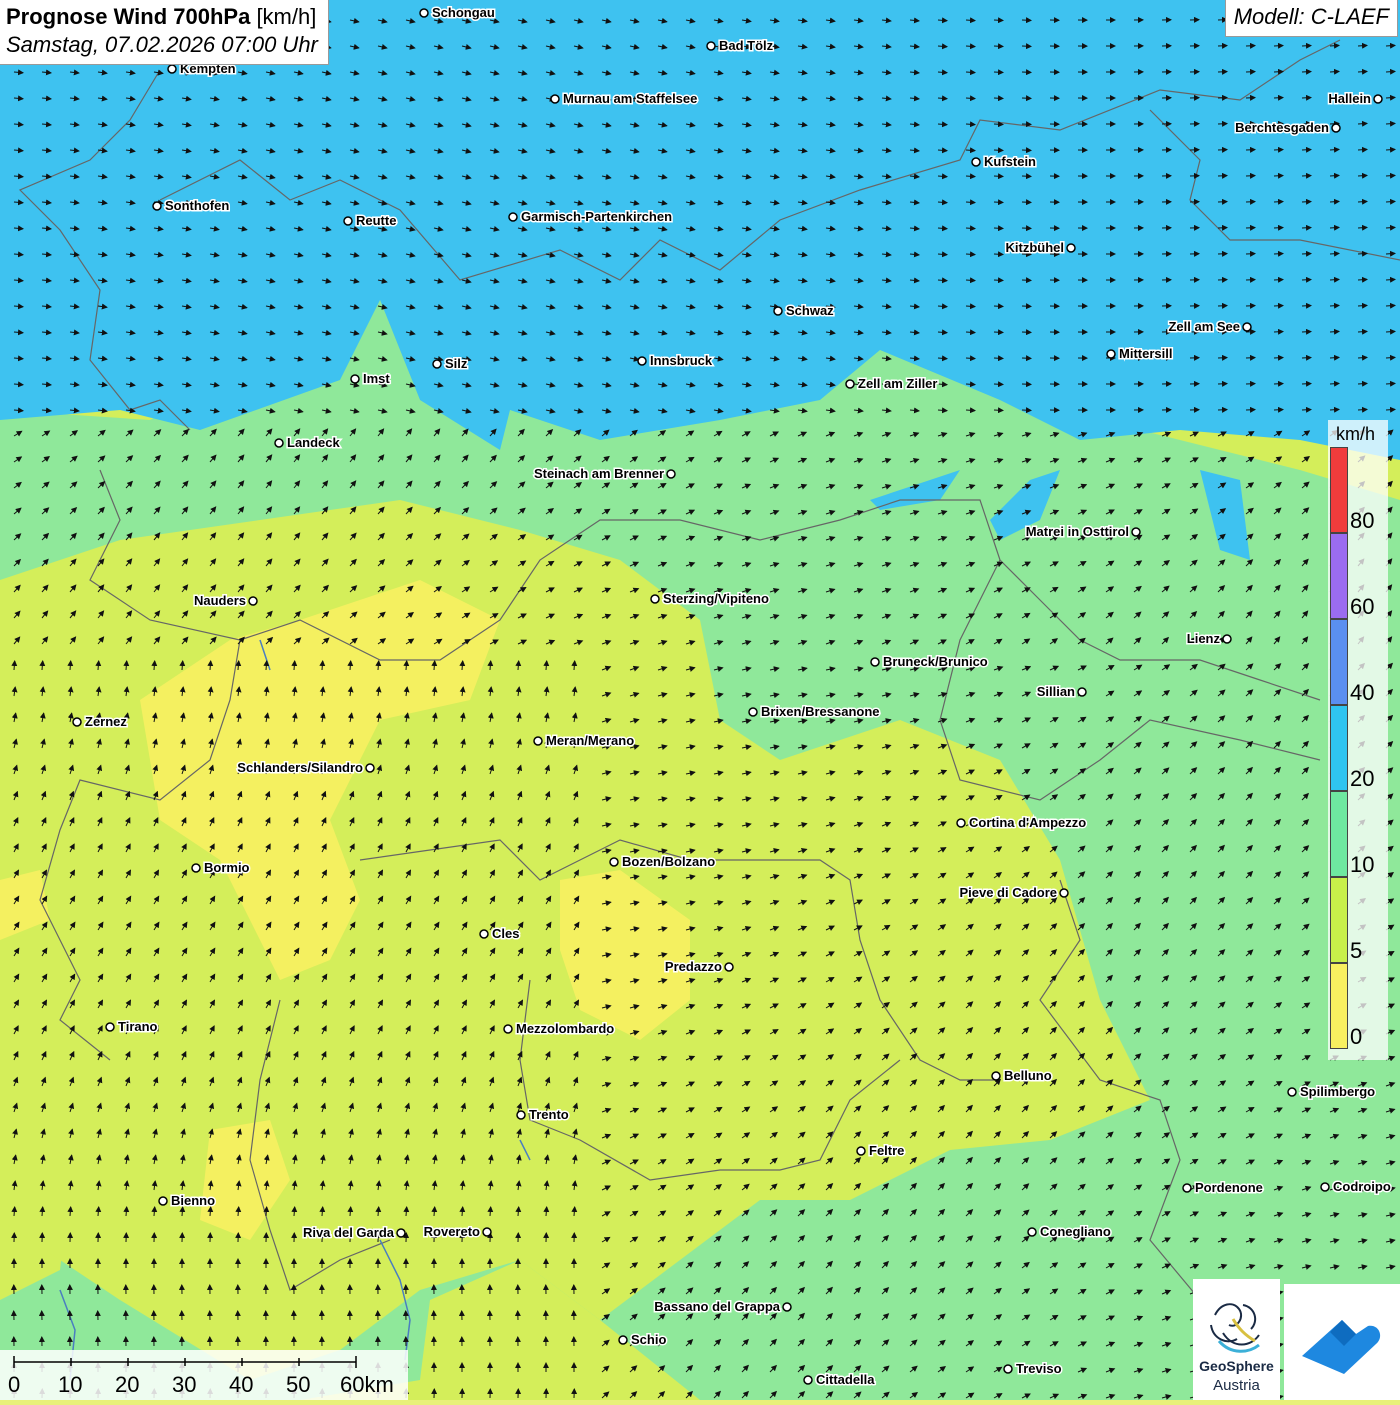 This screenshot has width=1400, height=1405. Describe the element at coordinates (70, 1385) in the screenshot. I see `scale-label: 10` at that location.